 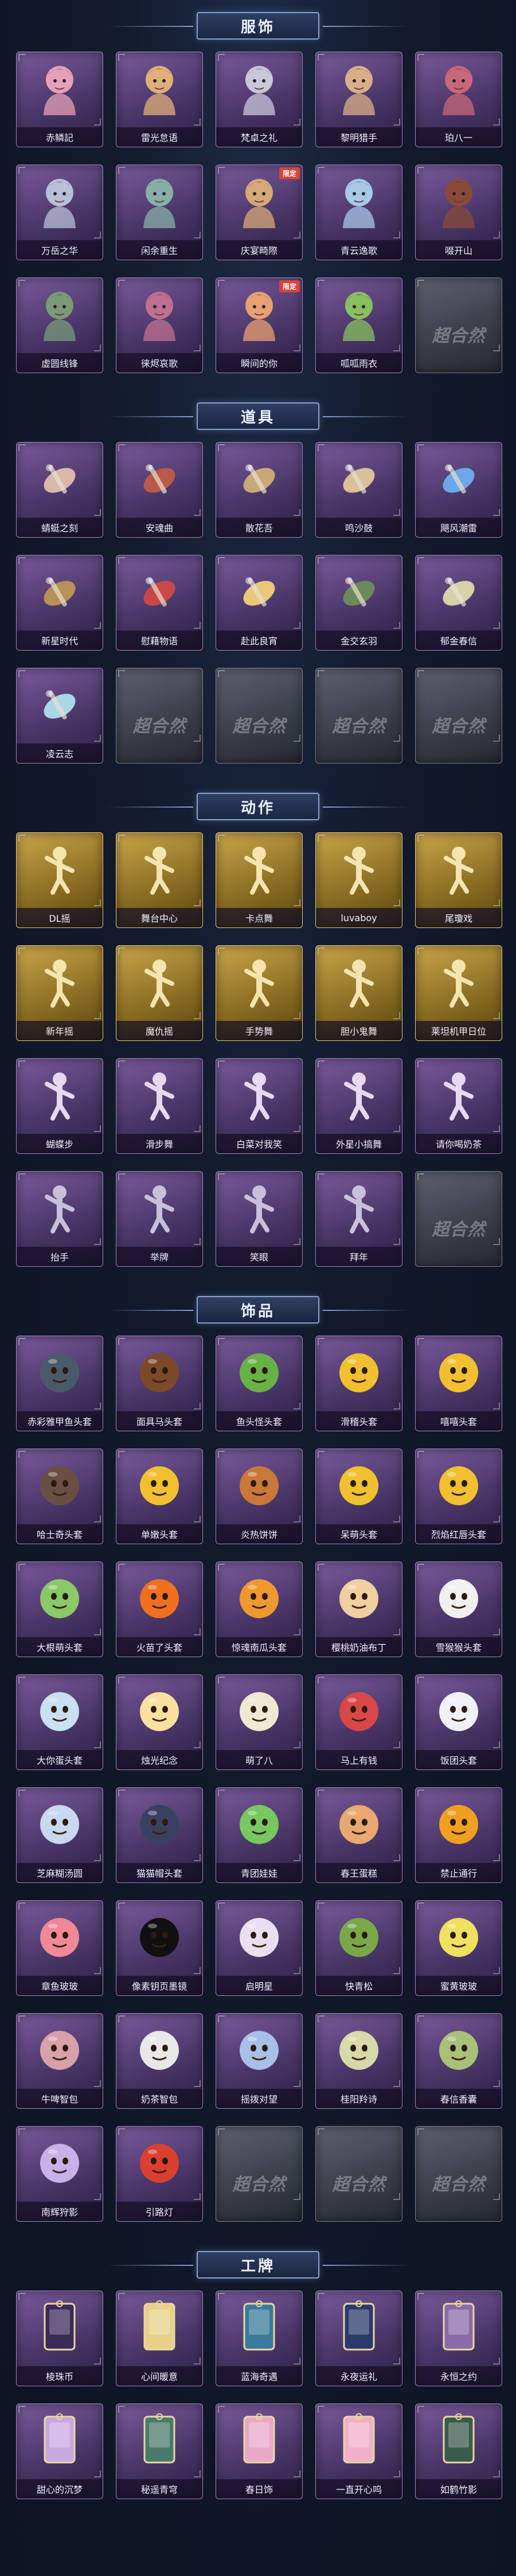 What do you see at coordinates (160, 1835) in the screenshot?
I see `collection-item: 猫猫帽头套` at bounding box center [160, 1835].